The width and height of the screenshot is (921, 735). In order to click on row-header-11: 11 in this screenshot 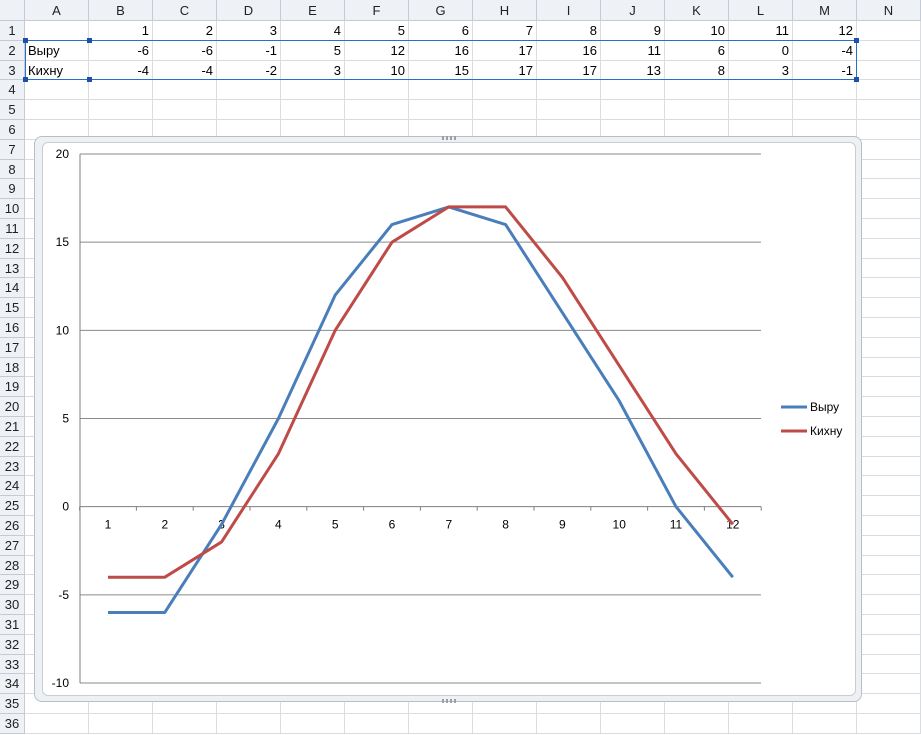, I will do `click(12, 229)`.